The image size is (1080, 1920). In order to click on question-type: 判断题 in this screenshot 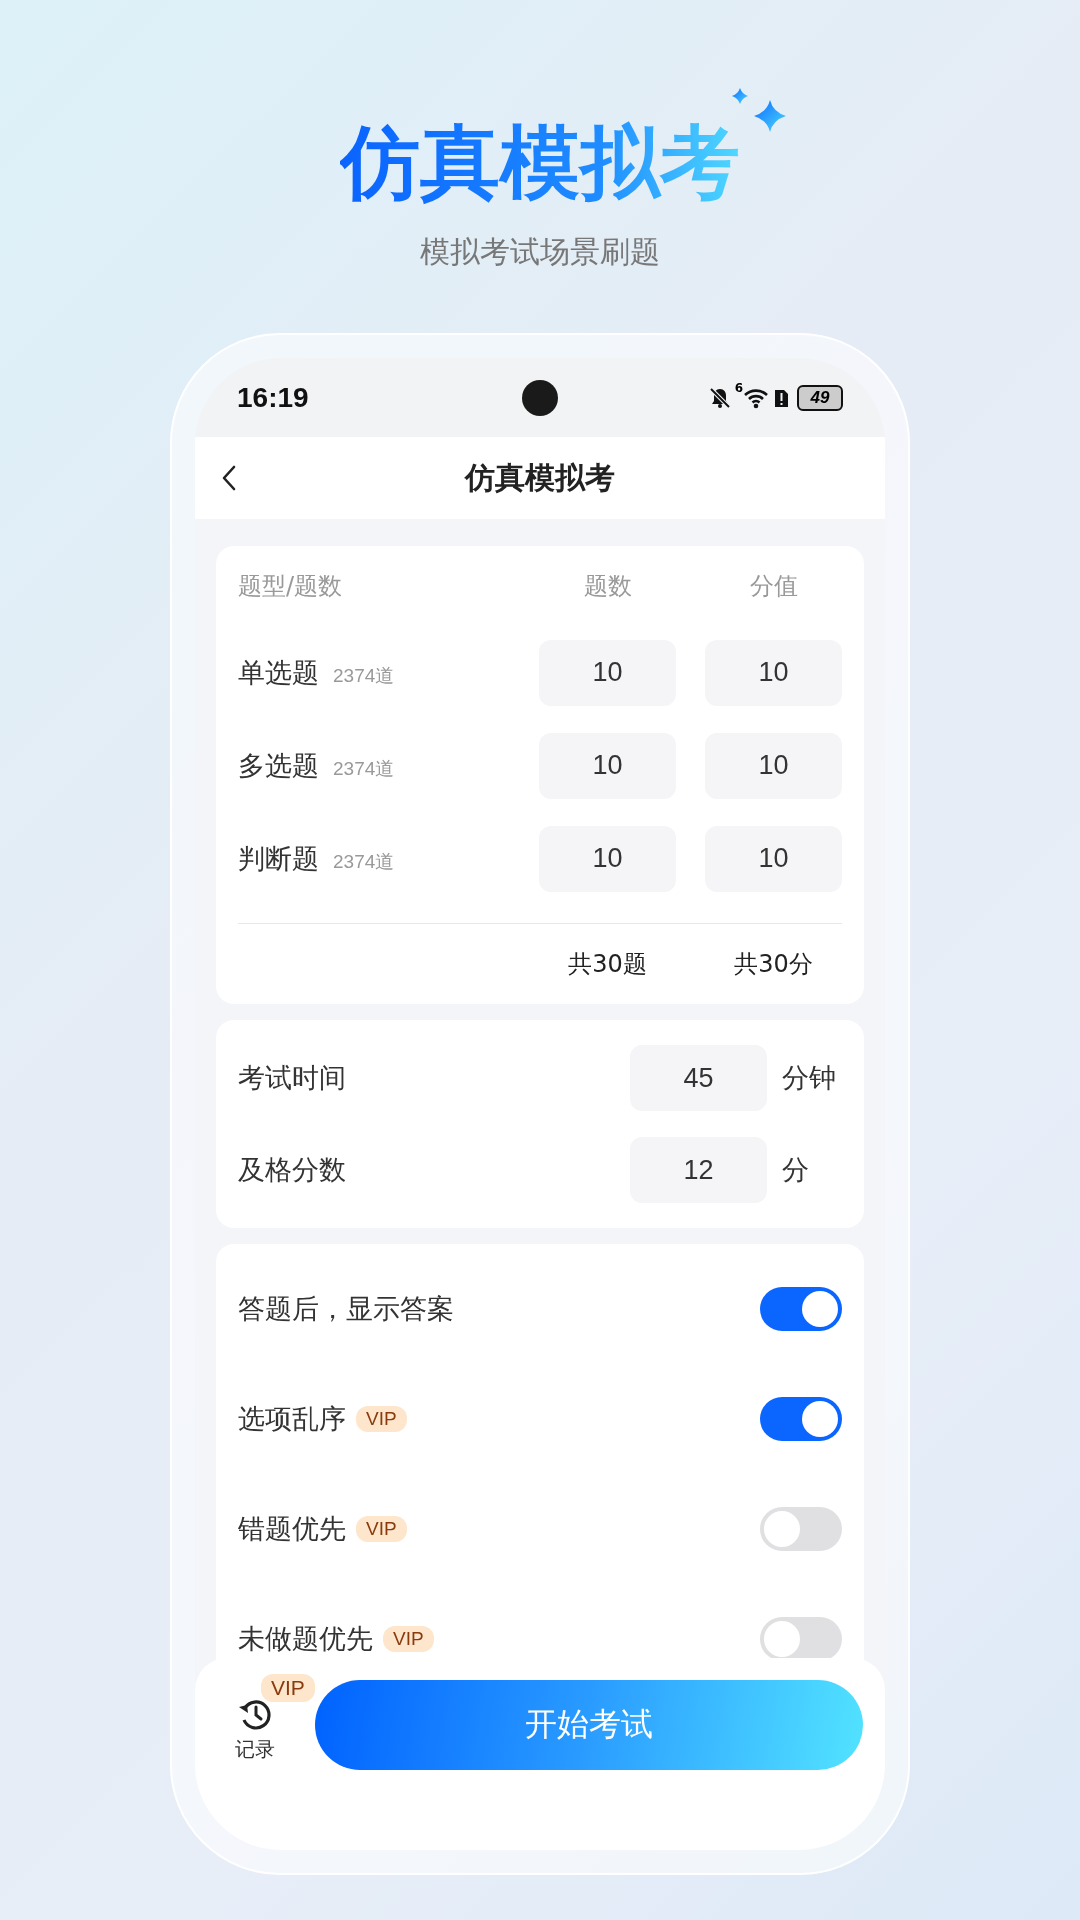, I will do `click(278, 858)`.